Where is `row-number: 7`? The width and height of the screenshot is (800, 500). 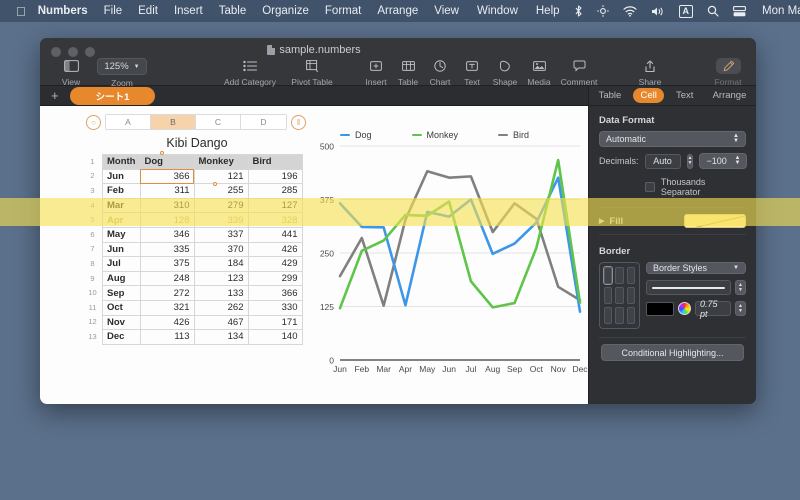 row-number: 7 is located at coordinates (92, 249).